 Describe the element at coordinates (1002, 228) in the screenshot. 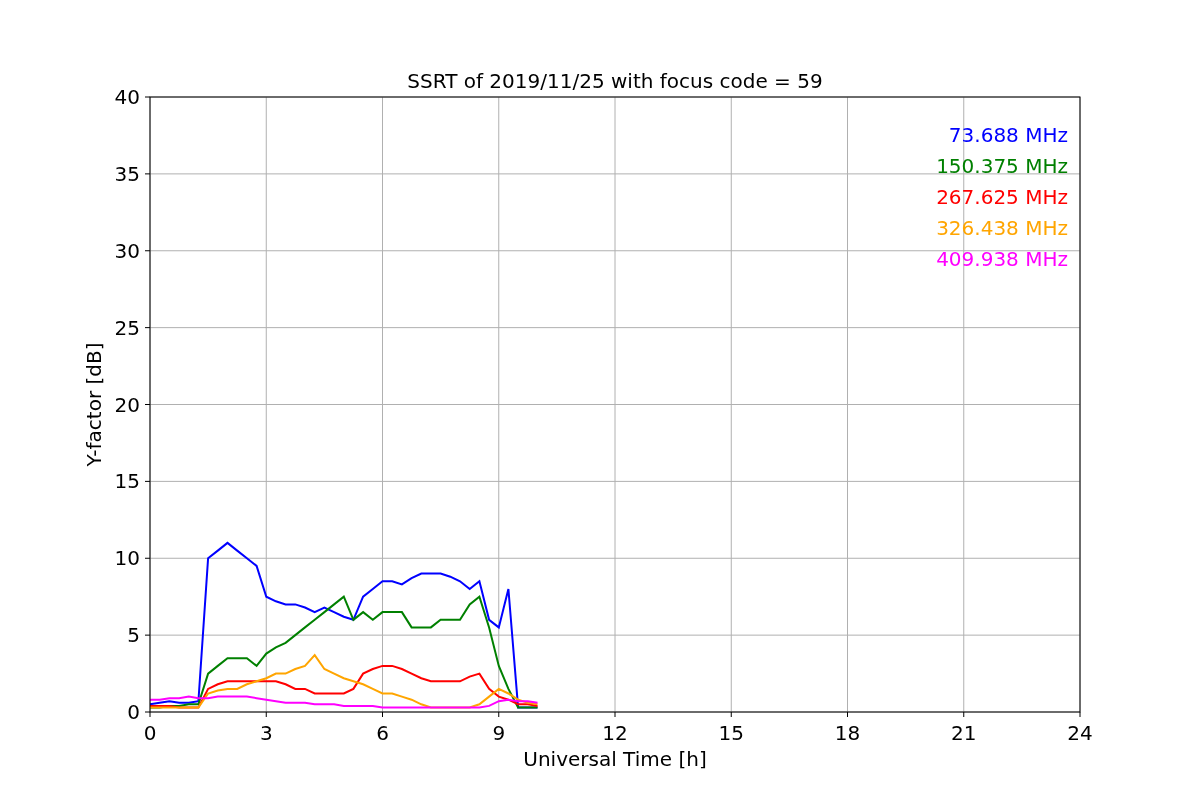

I see `legend-label: 326.438 MHz` at that location.